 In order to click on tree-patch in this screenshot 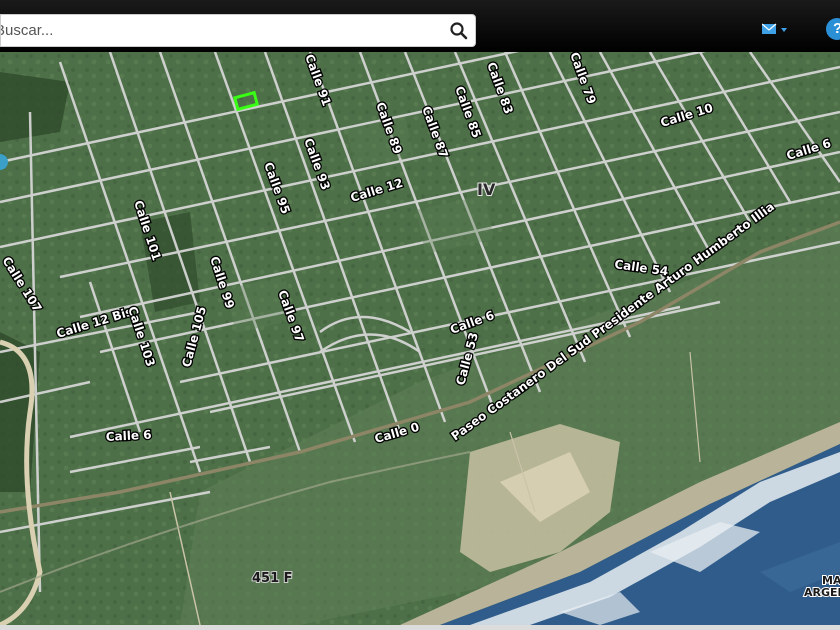, I will do `click(35, 107)`.